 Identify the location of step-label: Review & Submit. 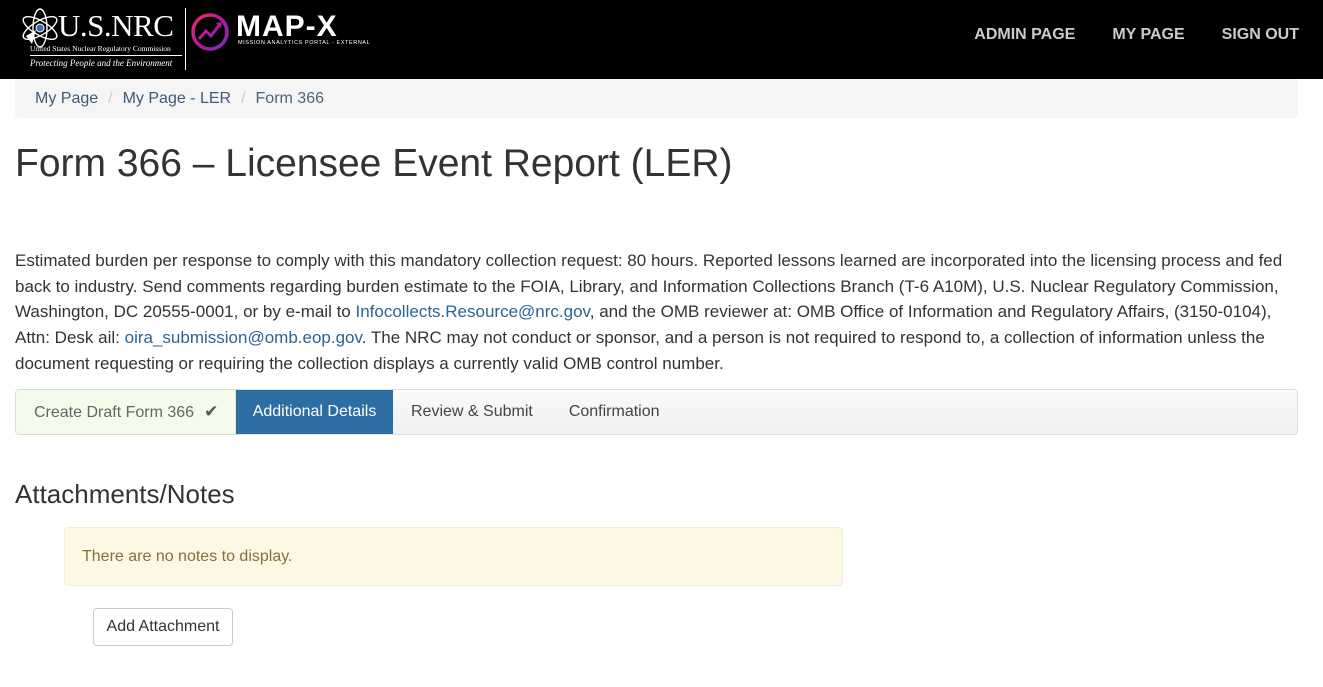
(472, 411).